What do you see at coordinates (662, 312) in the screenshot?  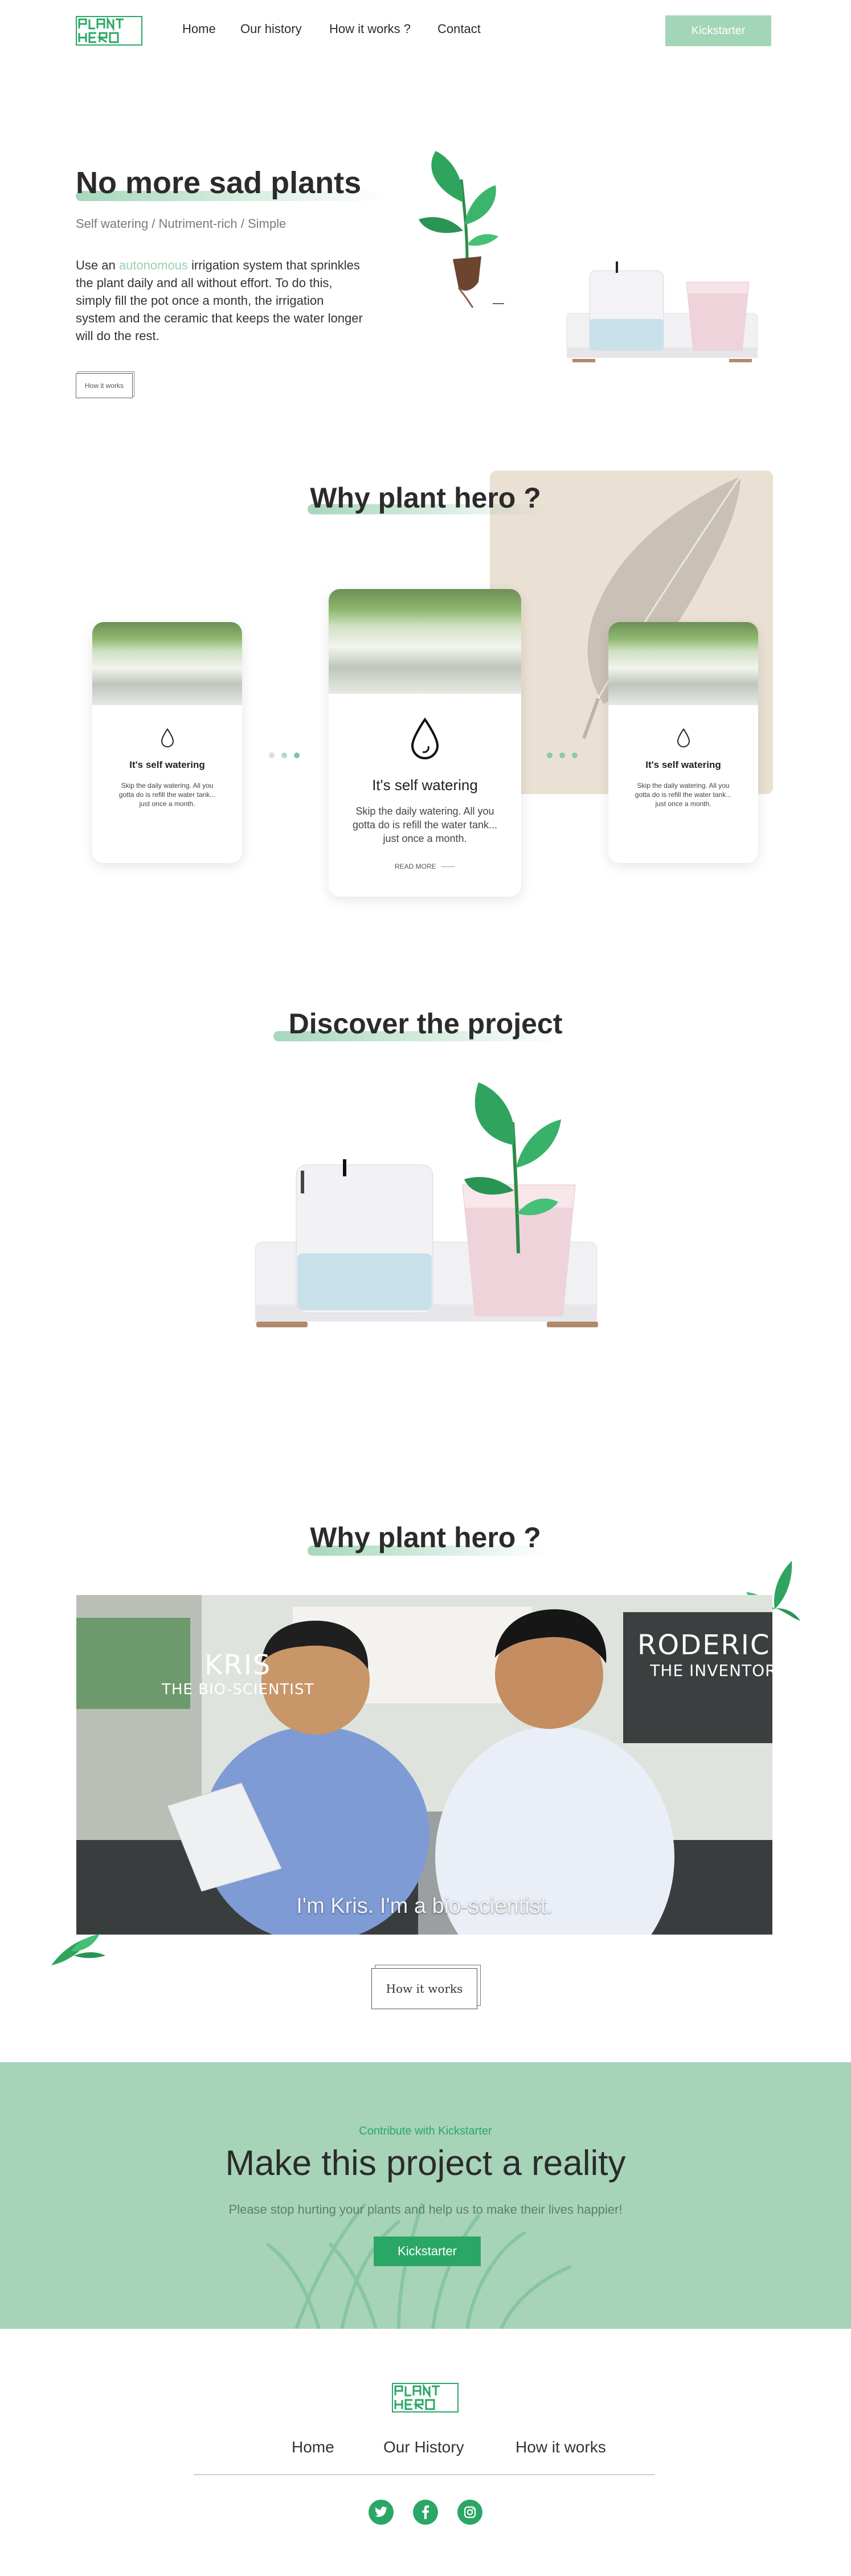 I see `hero-product-illustration` at bounding box center [662, 312].